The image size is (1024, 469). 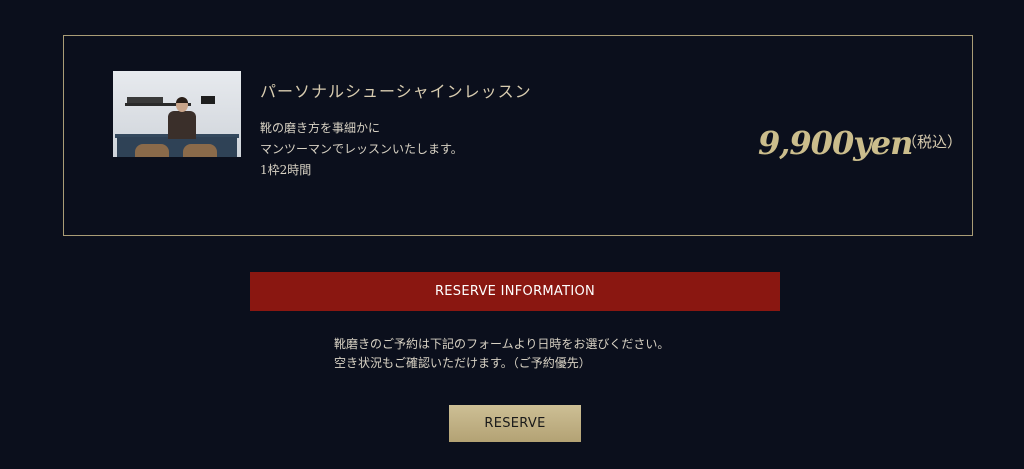 I want to click on reserve-button: RESERVE, so click(x=515, y=423).